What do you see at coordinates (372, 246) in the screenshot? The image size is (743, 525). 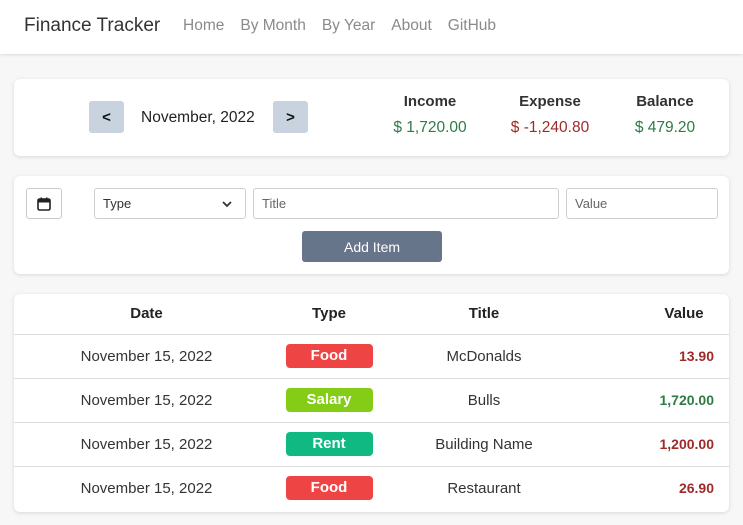 I see `add-item-button: Add Item` at bounding box center [372, 246].